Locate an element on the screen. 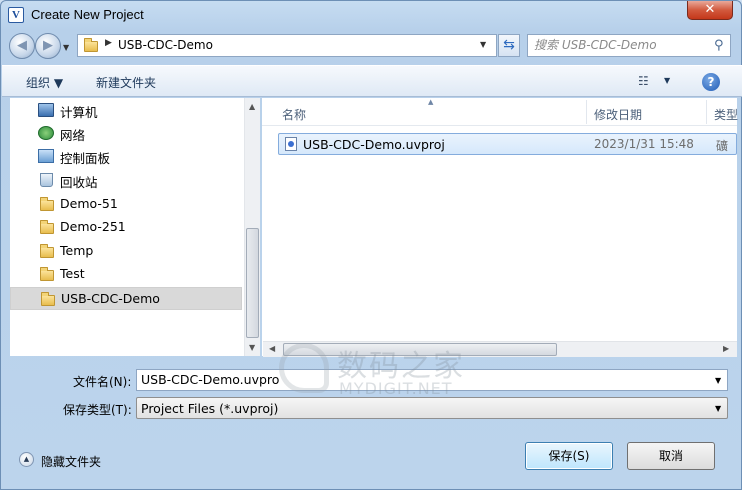 This screenshot has height=490, width=742. filetype-selected-value: Project Files (*.uvproj) is located at coordinates (210, 408).